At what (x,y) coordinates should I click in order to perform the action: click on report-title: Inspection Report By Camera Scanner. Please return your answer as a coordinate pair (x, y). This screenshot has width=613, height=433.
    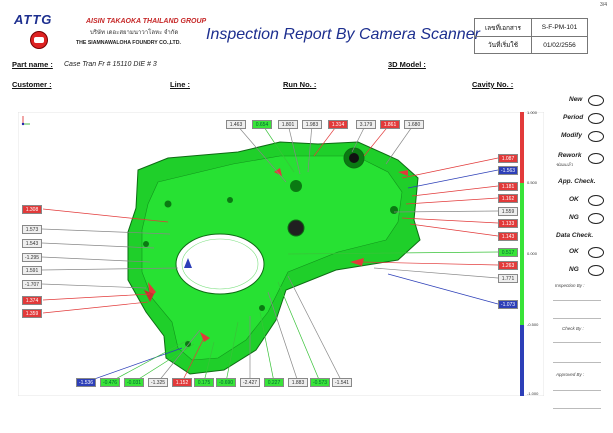
    Looking at the image, I should click on (343, 34).